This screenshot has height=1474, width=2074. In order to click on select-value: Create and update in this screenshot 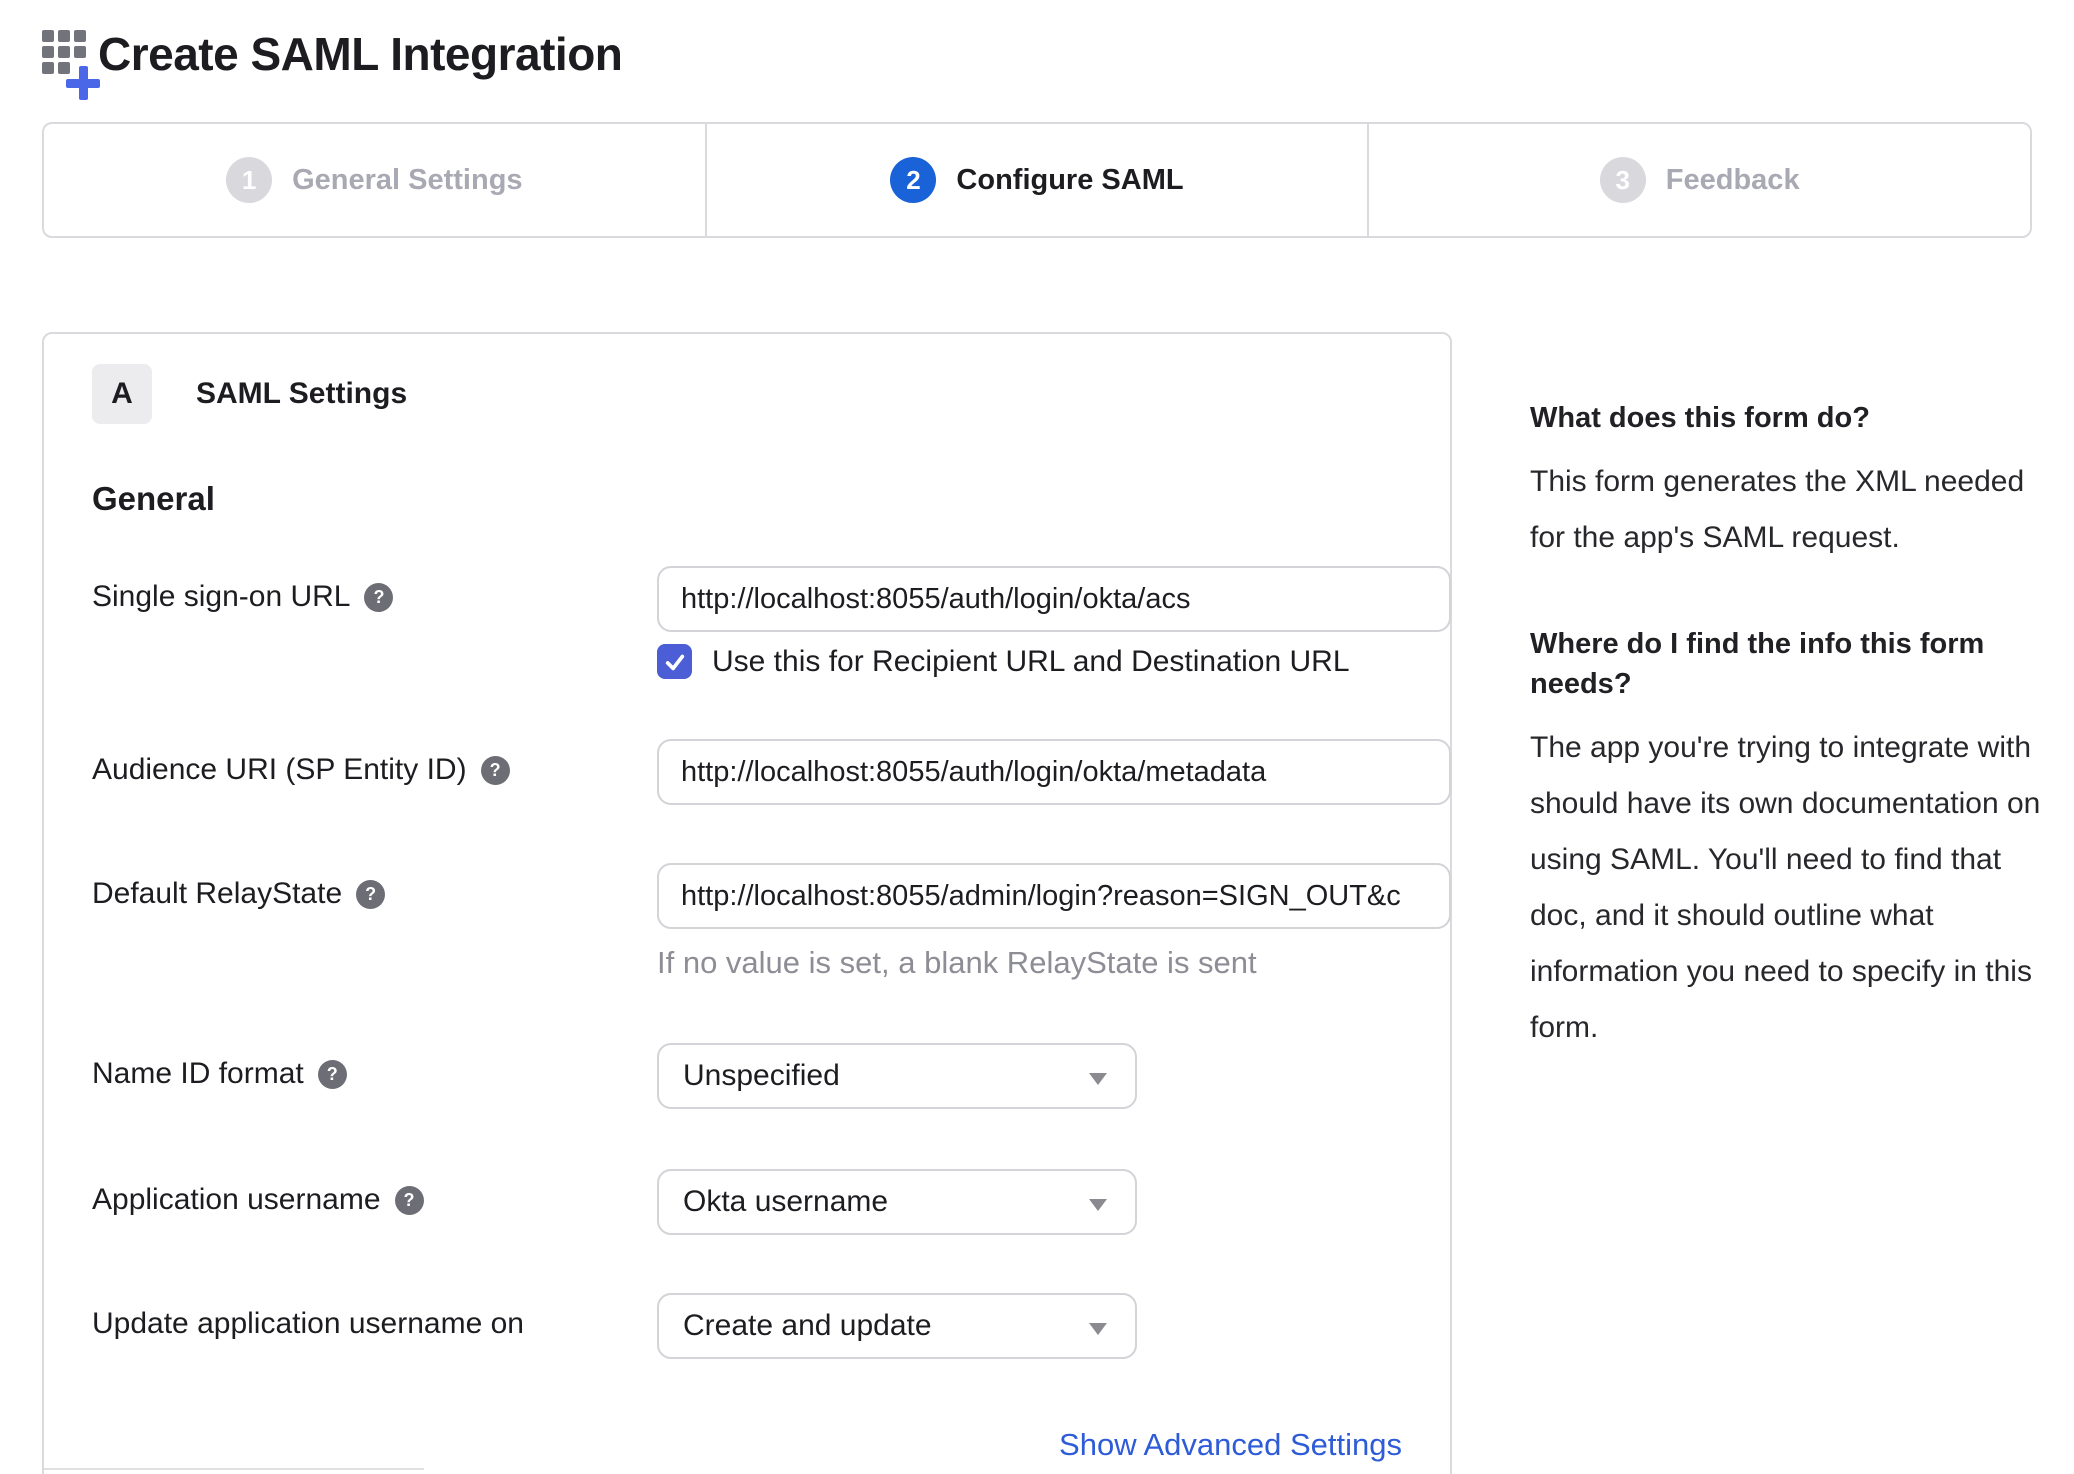, I will do `click(807, 1325)`.